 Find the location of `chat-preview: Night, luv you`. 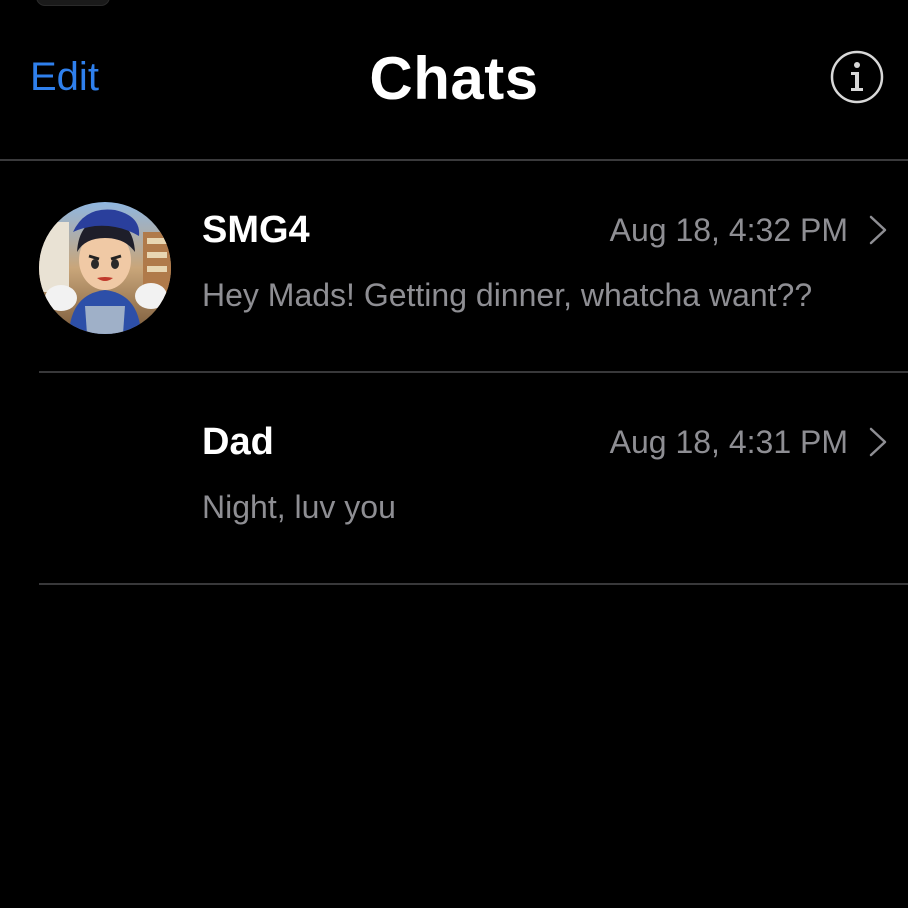

chat-preview: Night, luv you is located at coordinates (299, 507).